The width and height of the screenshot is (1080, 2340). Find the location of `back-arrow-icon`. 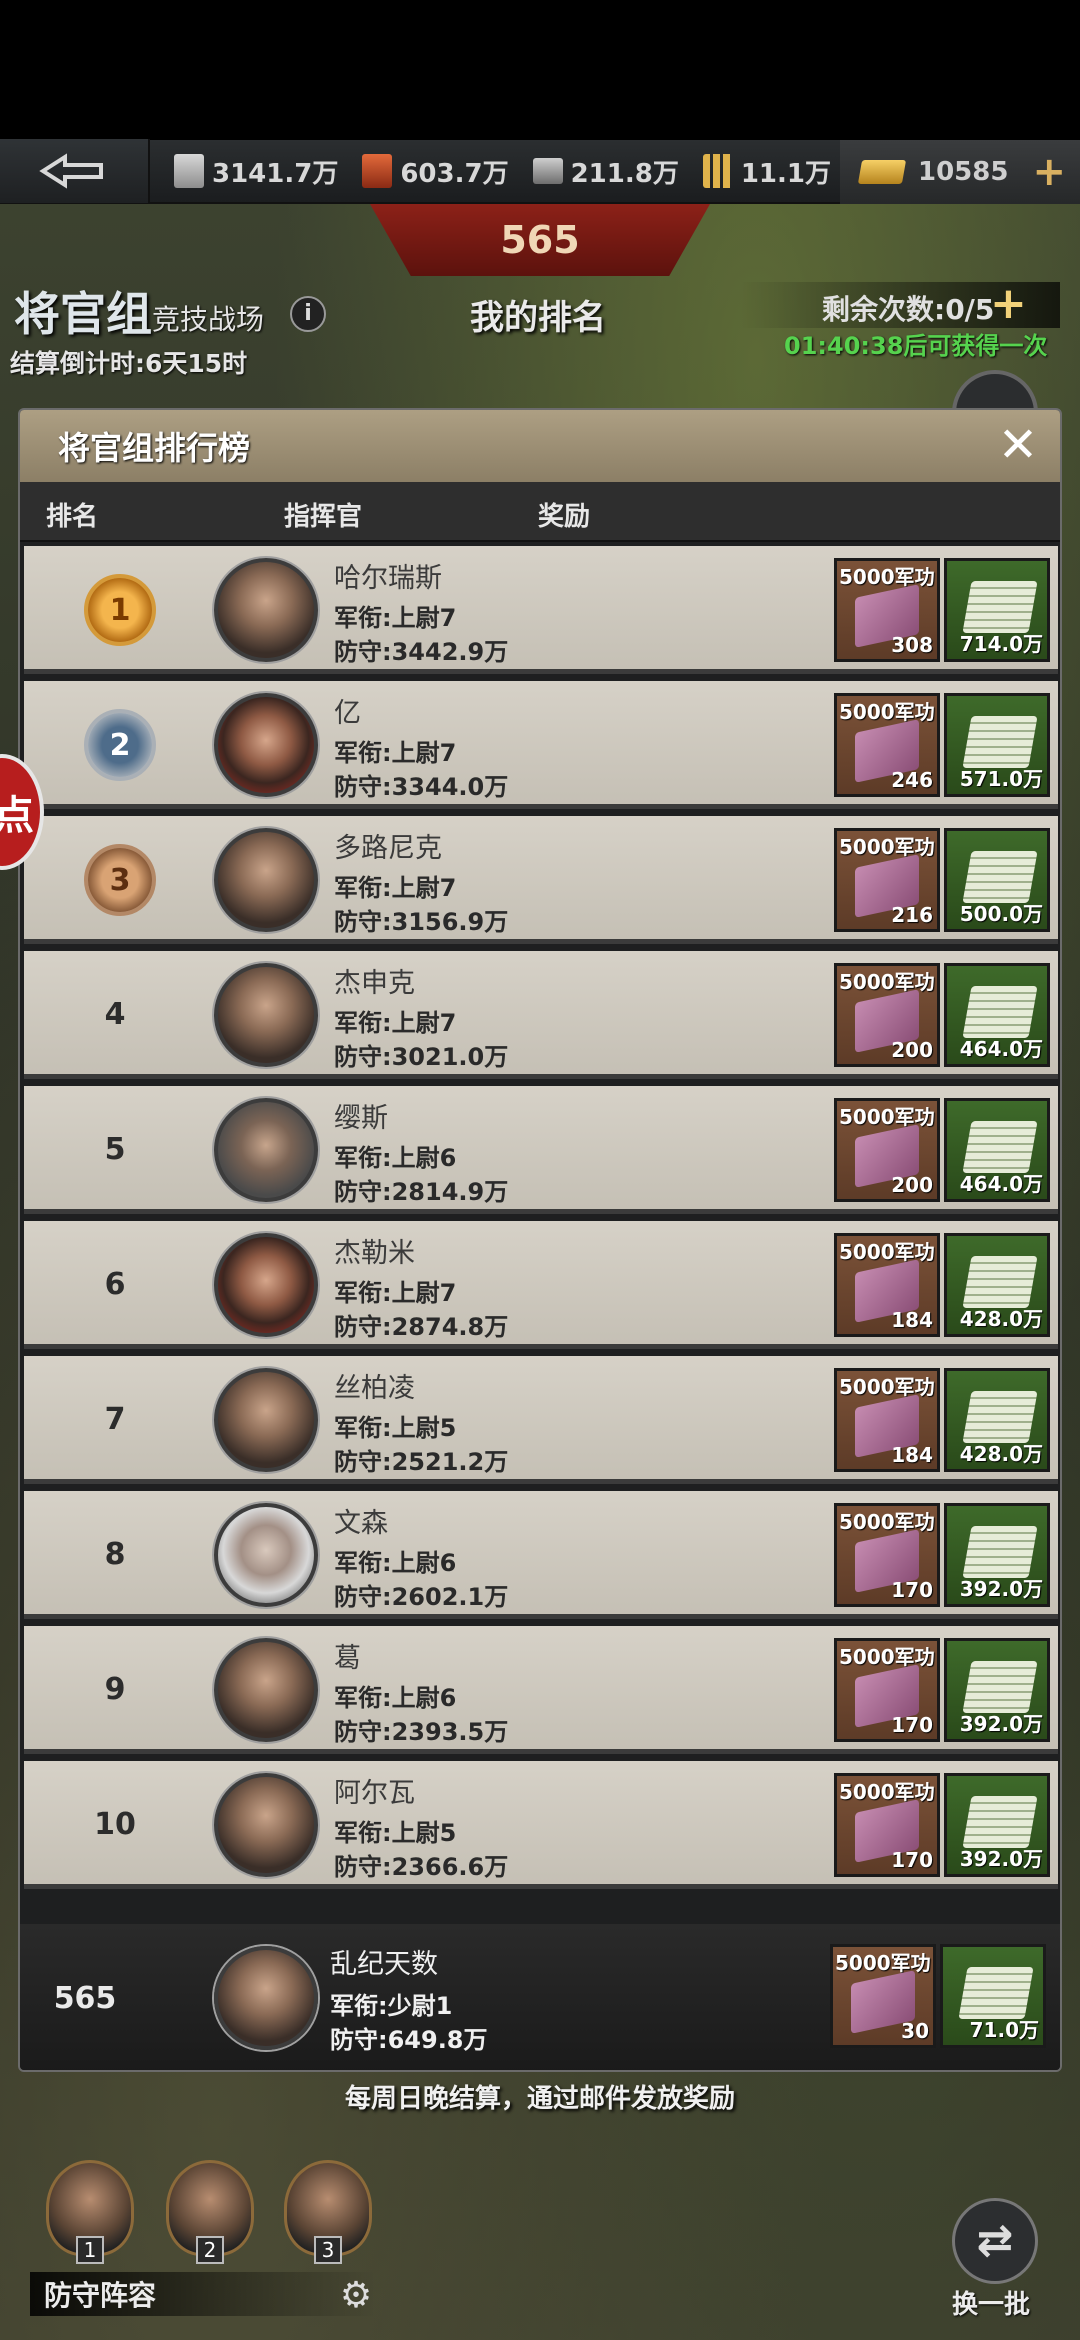

back-arrow-icon is located at coordinates (71, 171).